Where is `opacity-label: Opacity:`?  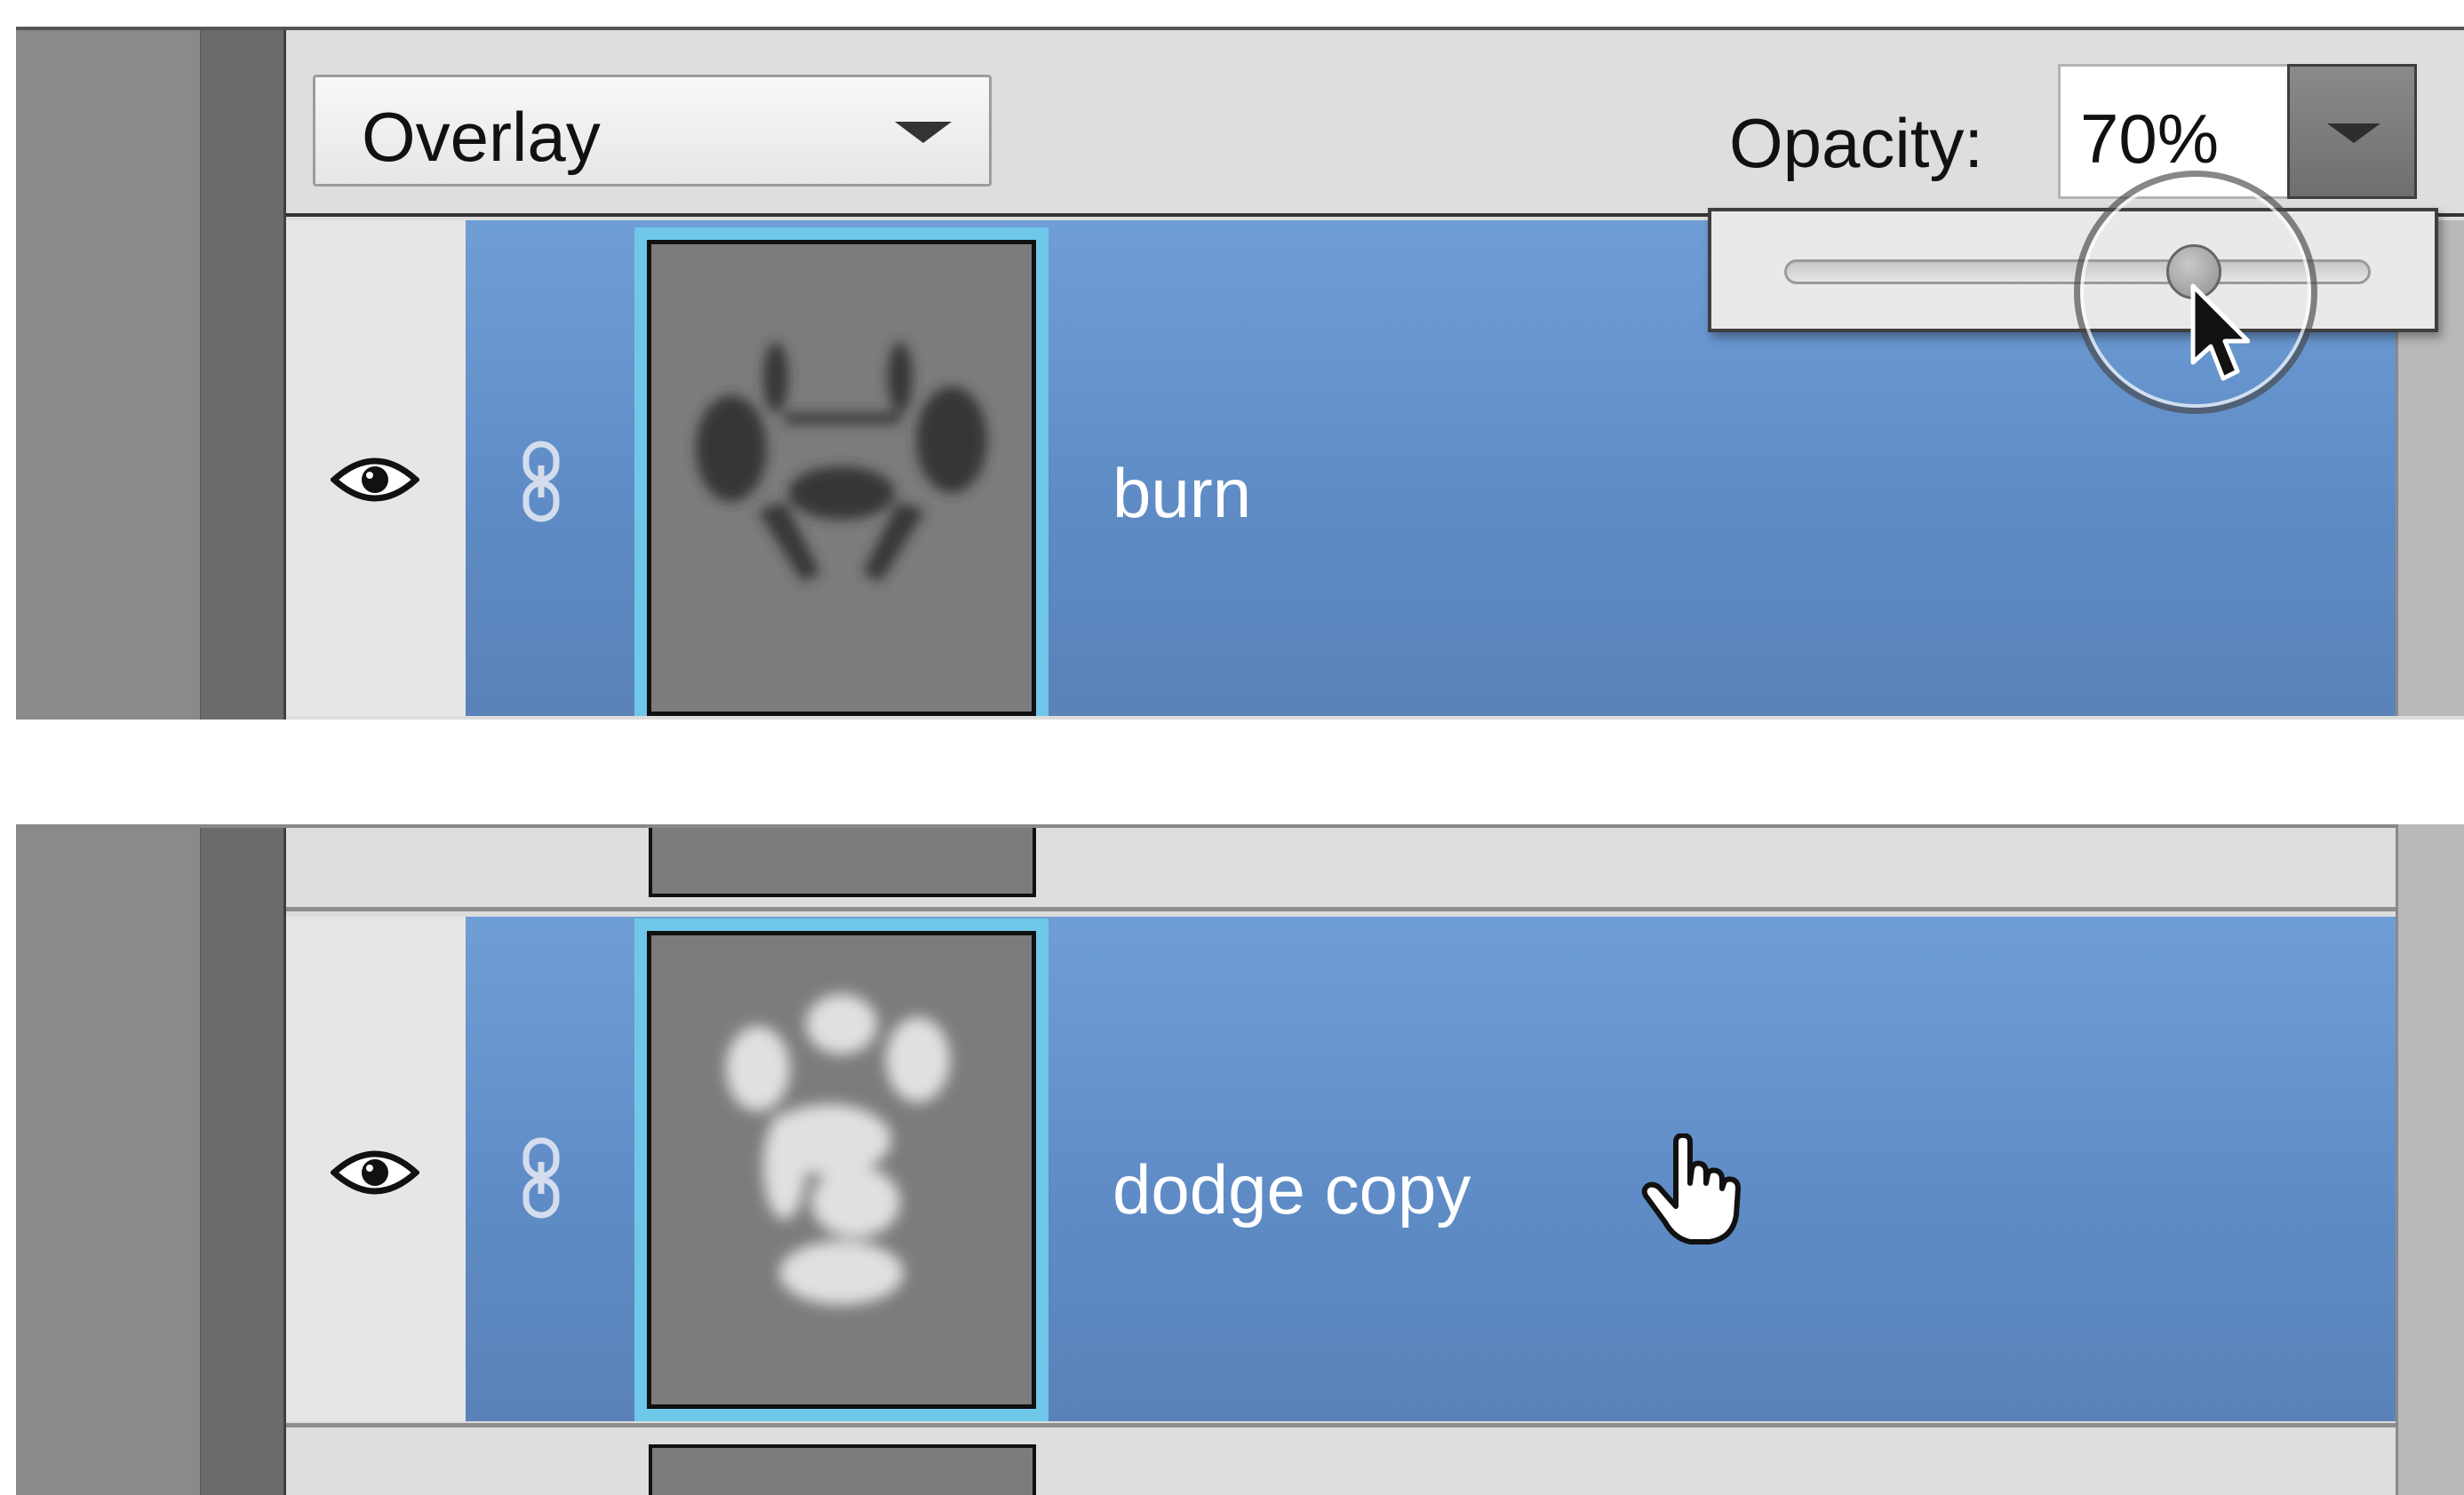
opacity-label: Opacity: is located at coordinates (1856, 143).